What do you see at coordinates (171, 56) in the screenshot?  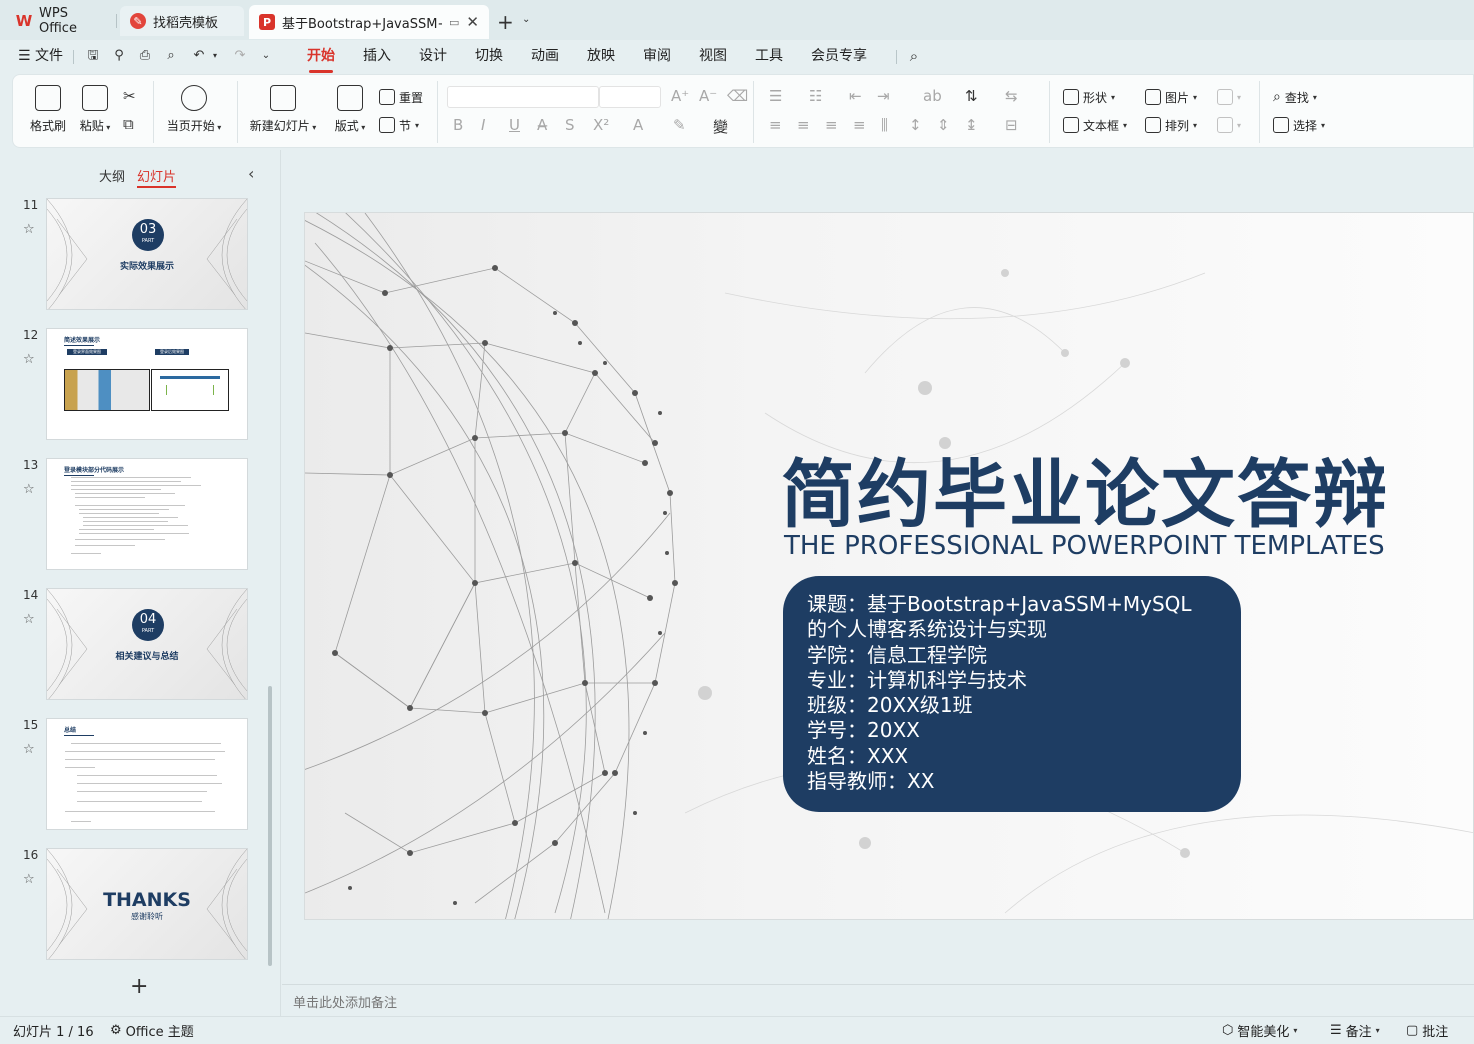 I see `print-preview-icon: ⌕` at bounding box center [171, 56].